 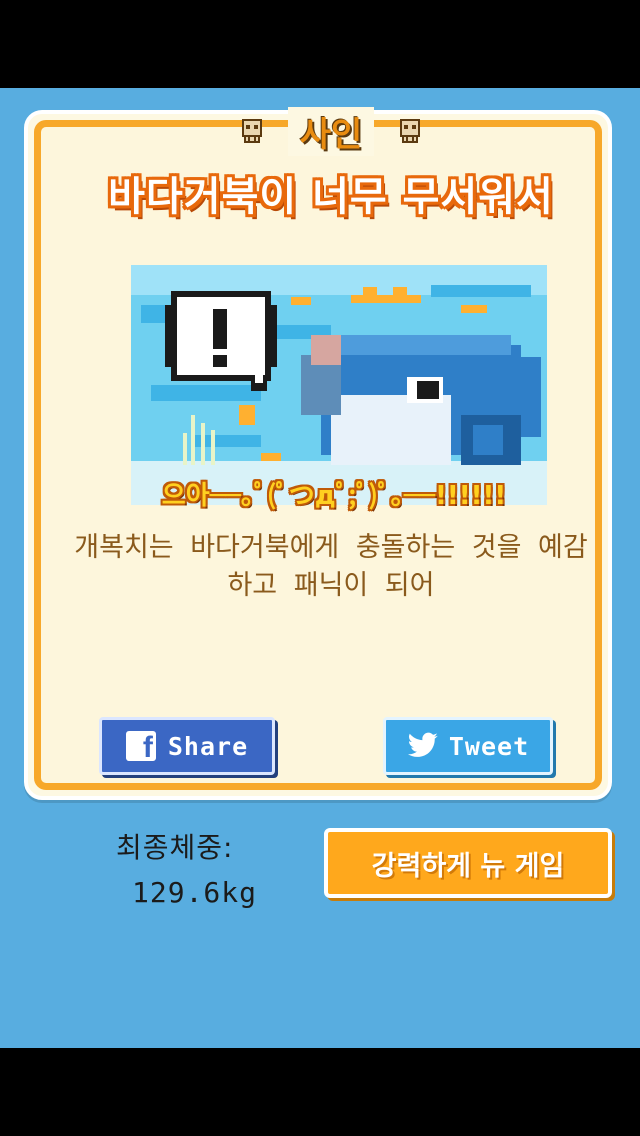 What do you see at coordinates (320, 44) in the screenshot?
I see `top-letterbox` at bounding box center [320, 44].